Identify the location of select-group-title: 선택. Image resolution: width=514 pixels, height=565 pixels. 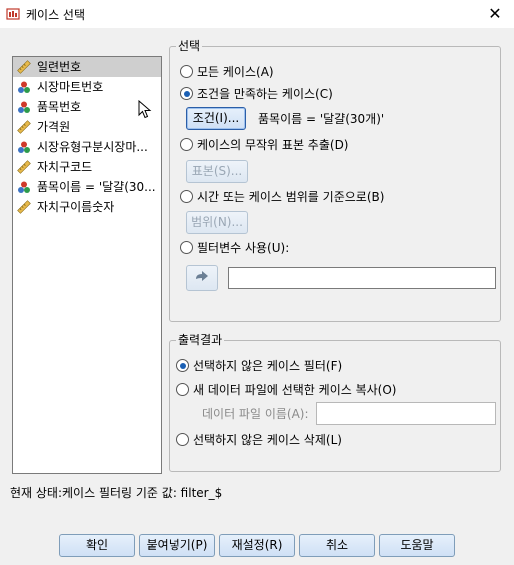
(189, 46).